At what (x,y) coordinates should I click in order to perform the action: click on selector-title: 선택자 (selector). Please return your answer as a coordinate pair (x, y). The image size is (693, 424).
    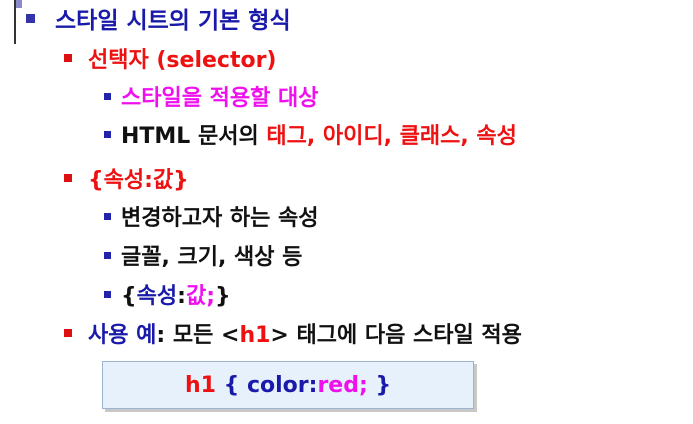
    Looking at the image, I should click on (182, 60).